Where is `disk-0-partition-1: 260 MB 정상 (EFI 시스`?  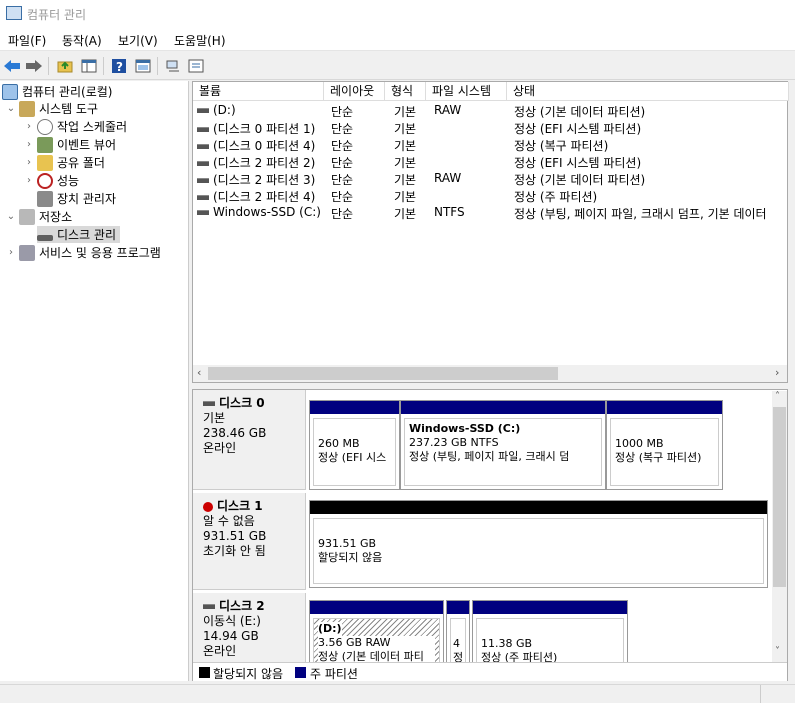
disk-0-partition-1: 260 MB 정상 (EFI 시스 is located at coordinates (354, 445).